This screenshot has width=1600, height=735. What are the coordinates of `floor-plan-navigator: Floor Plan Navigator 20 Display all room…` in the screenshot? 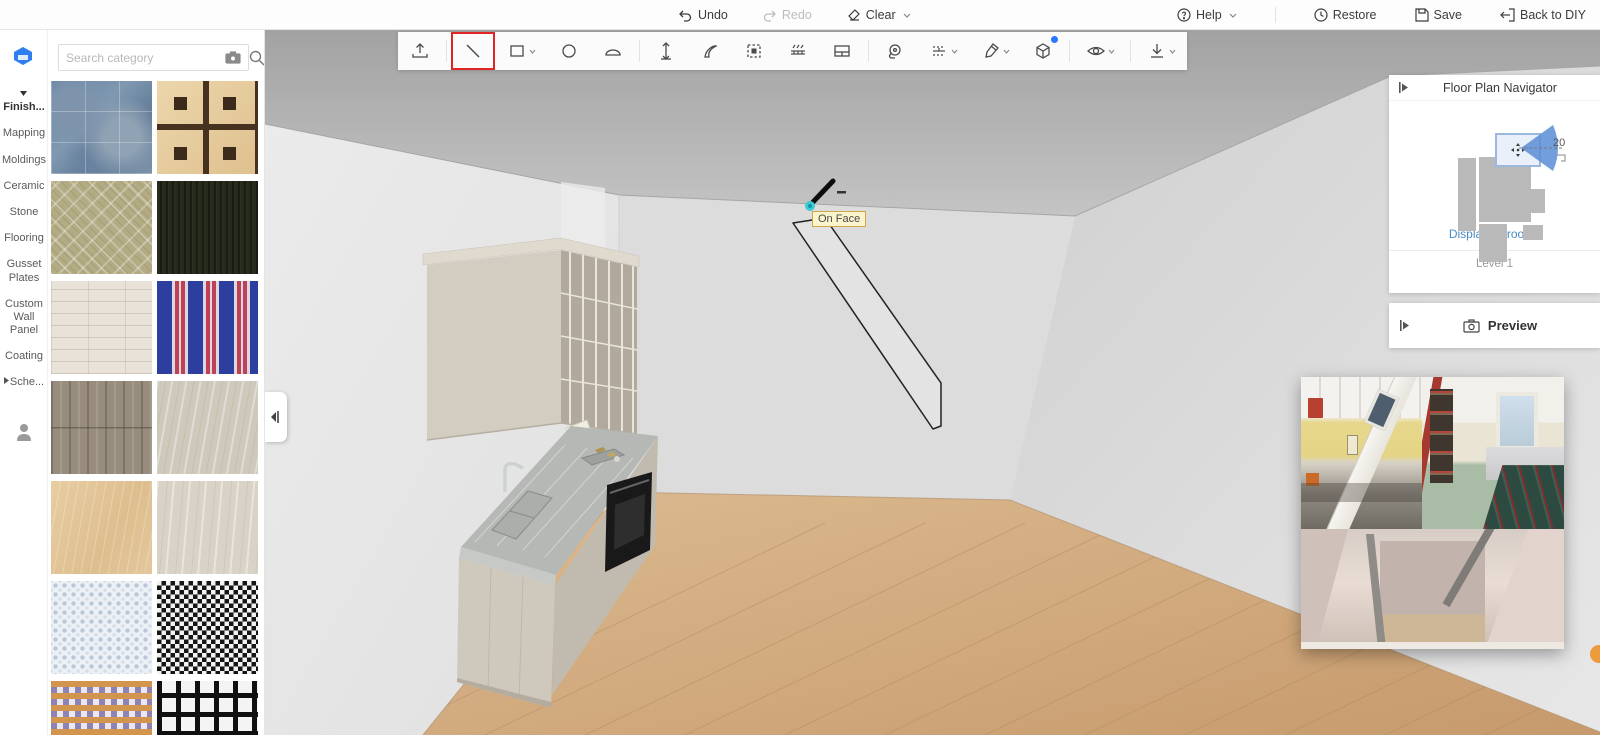 It's located at (1494, 184).